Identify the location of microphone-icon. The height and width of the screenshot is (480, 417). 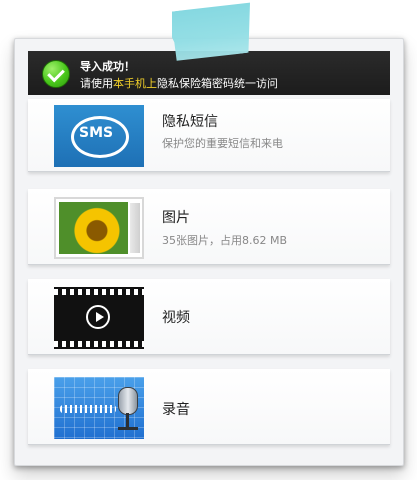
(99, 408).